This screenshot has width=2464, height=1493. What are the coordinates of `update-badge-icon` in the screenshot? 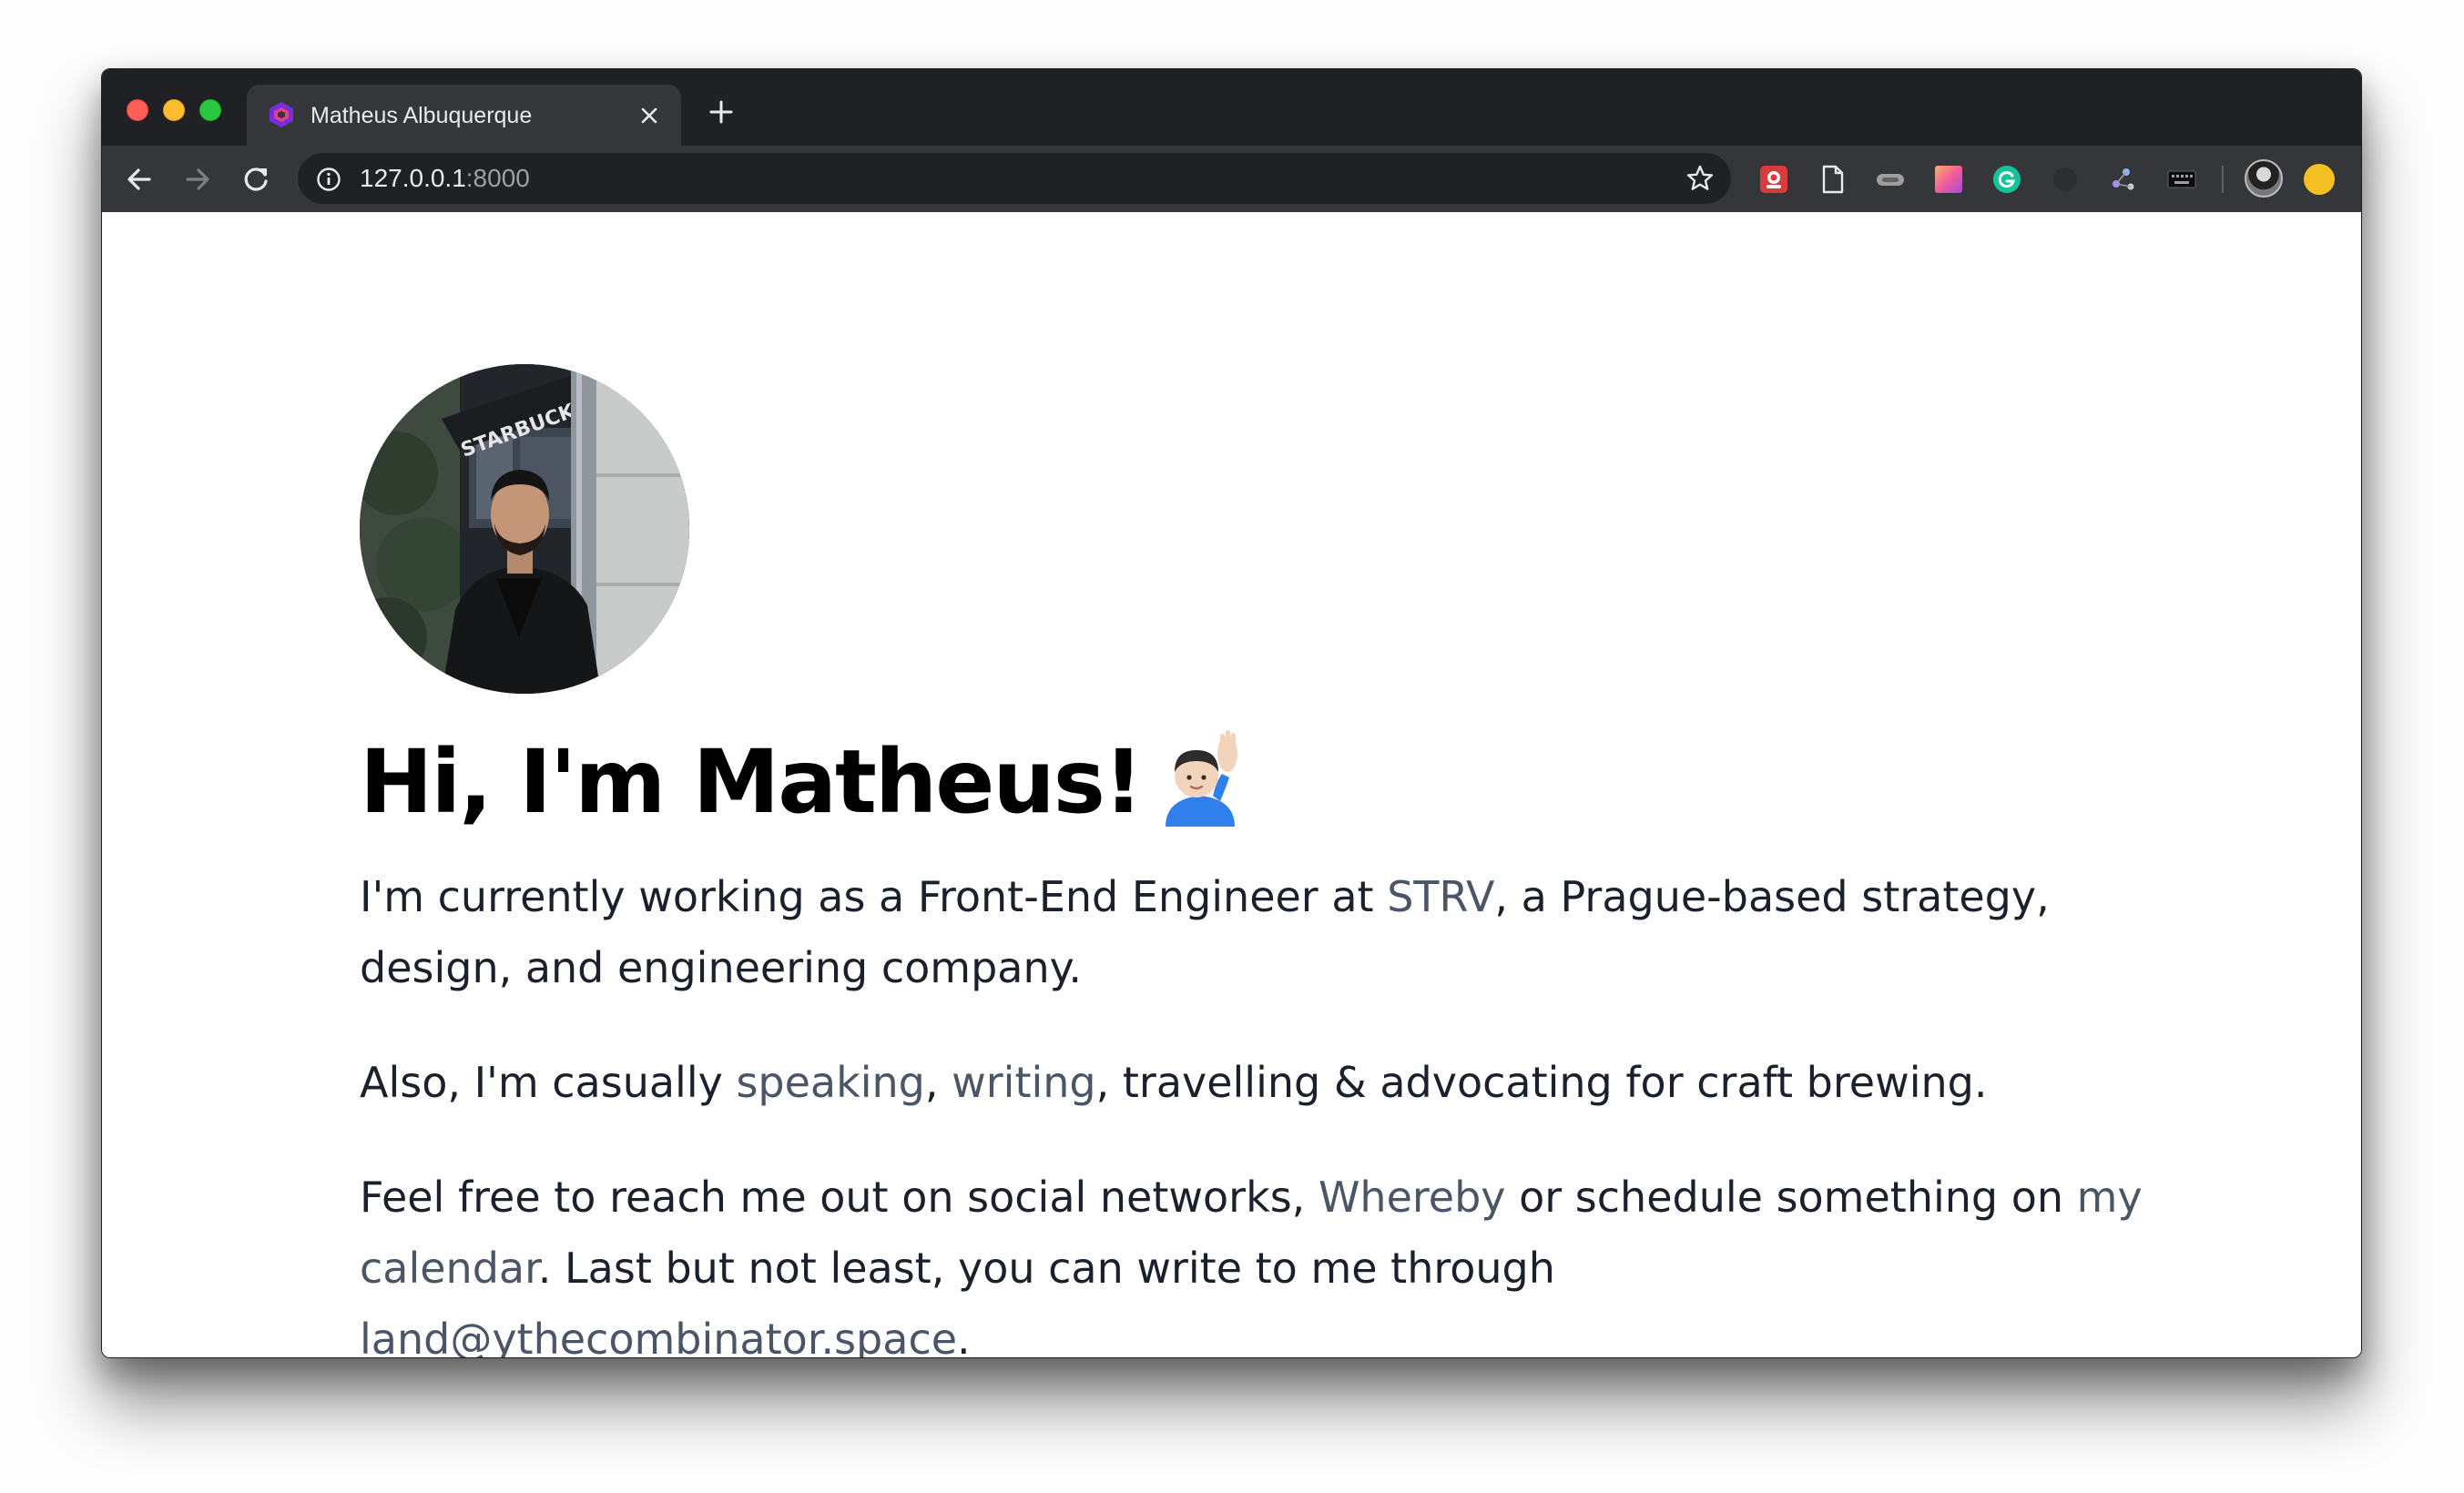 It's located at (2319, 180).